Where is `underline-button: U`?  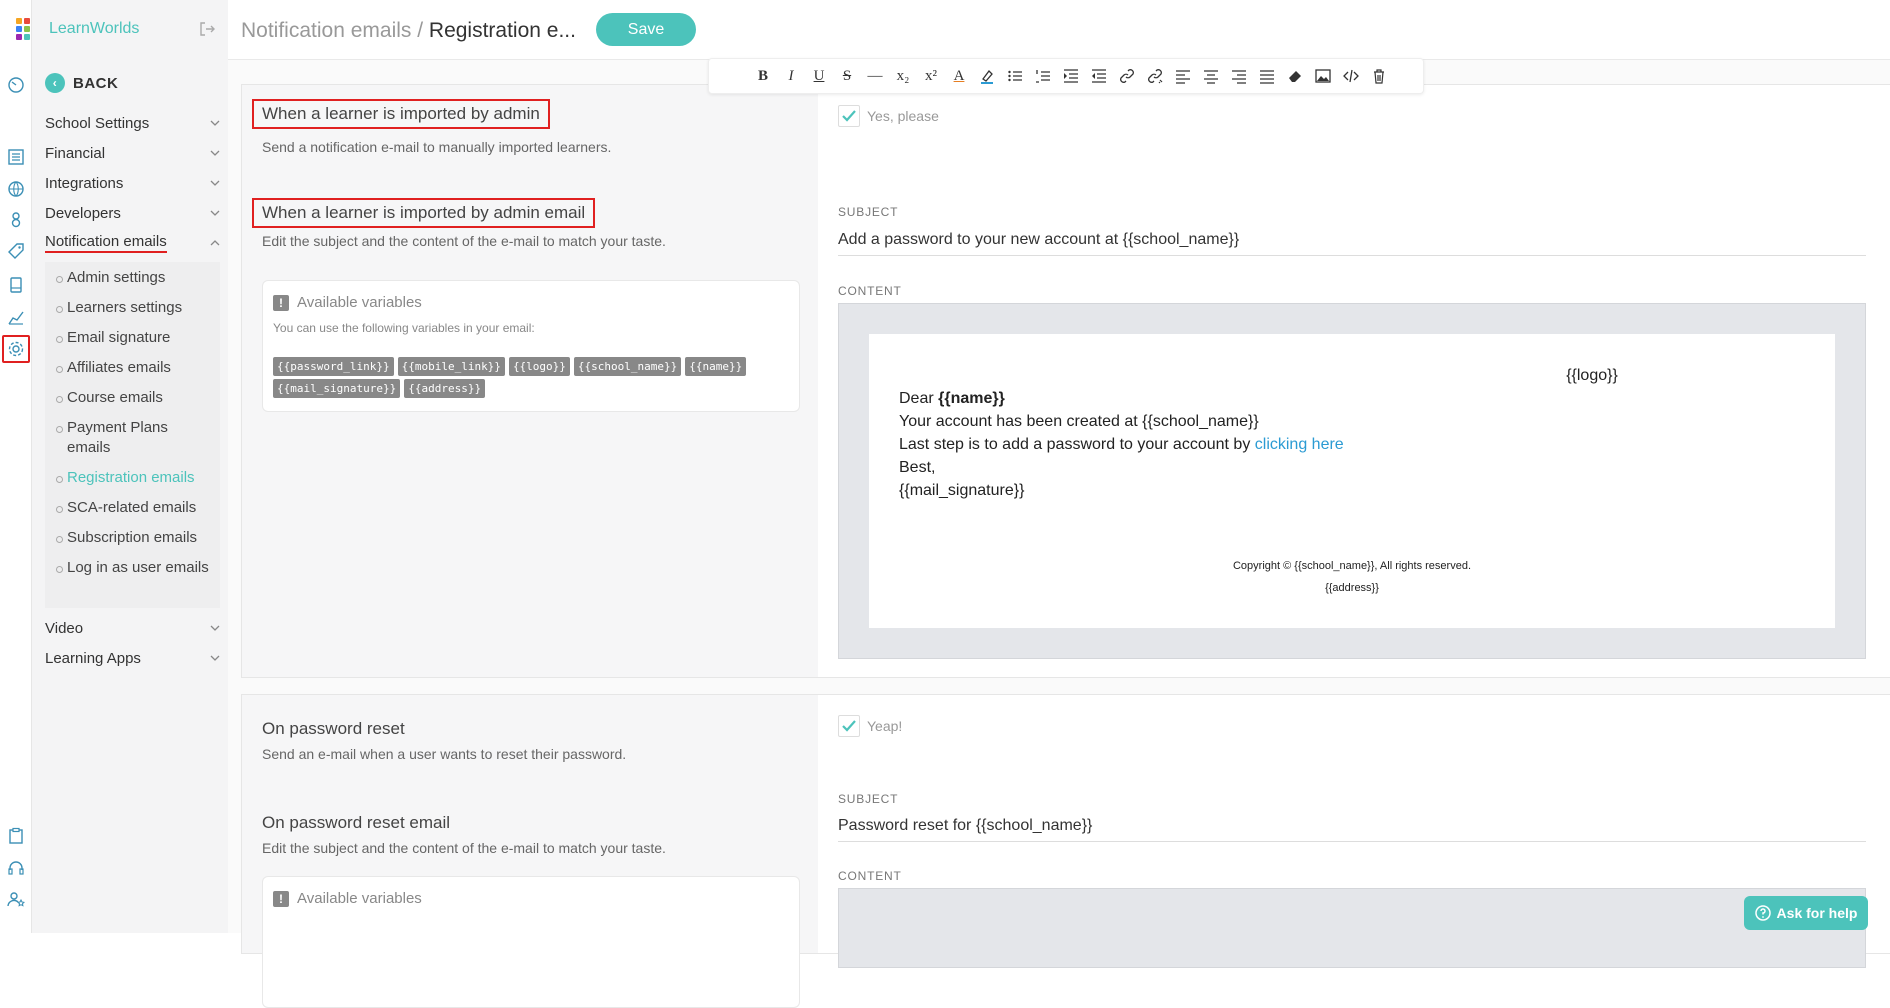 underline-button: U is located at coordinates (819, 76).